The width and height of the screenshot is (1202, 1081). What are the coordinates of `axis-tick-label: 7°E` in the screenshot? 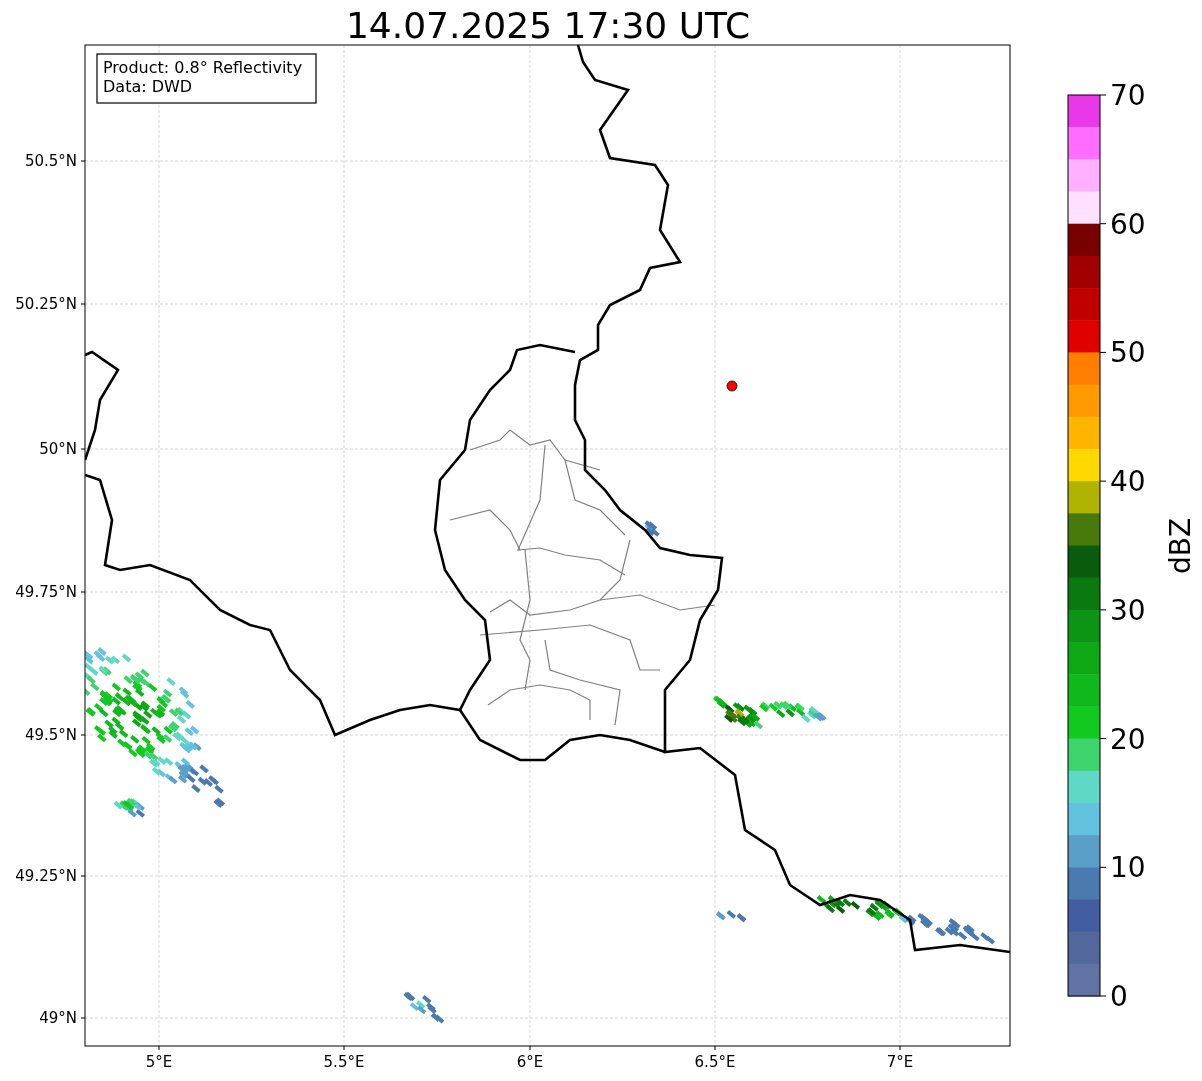 It's located at (900, 1062).